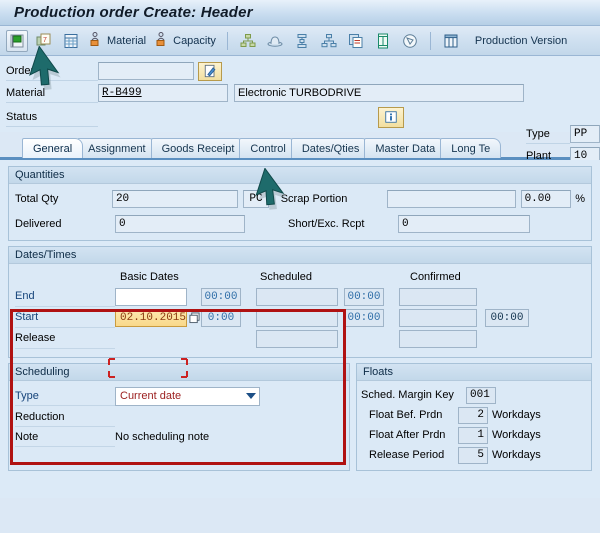 The image size is (600, 533). What do you see at coordinates (221, 317) in the screenshot?
I see `start-basic-time-input: 0:00` at bounding box center [221, 317].